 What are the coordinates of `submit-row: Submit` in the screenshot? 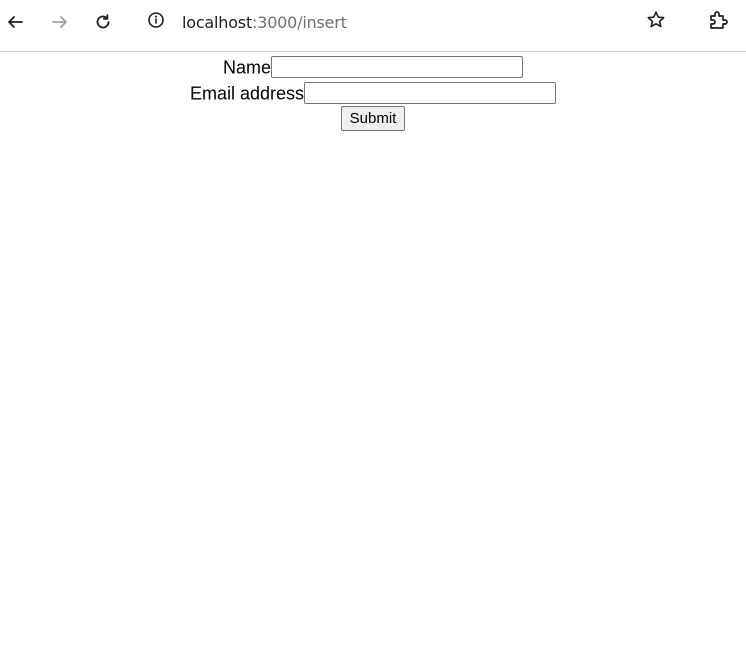 It's located at (373, 118).